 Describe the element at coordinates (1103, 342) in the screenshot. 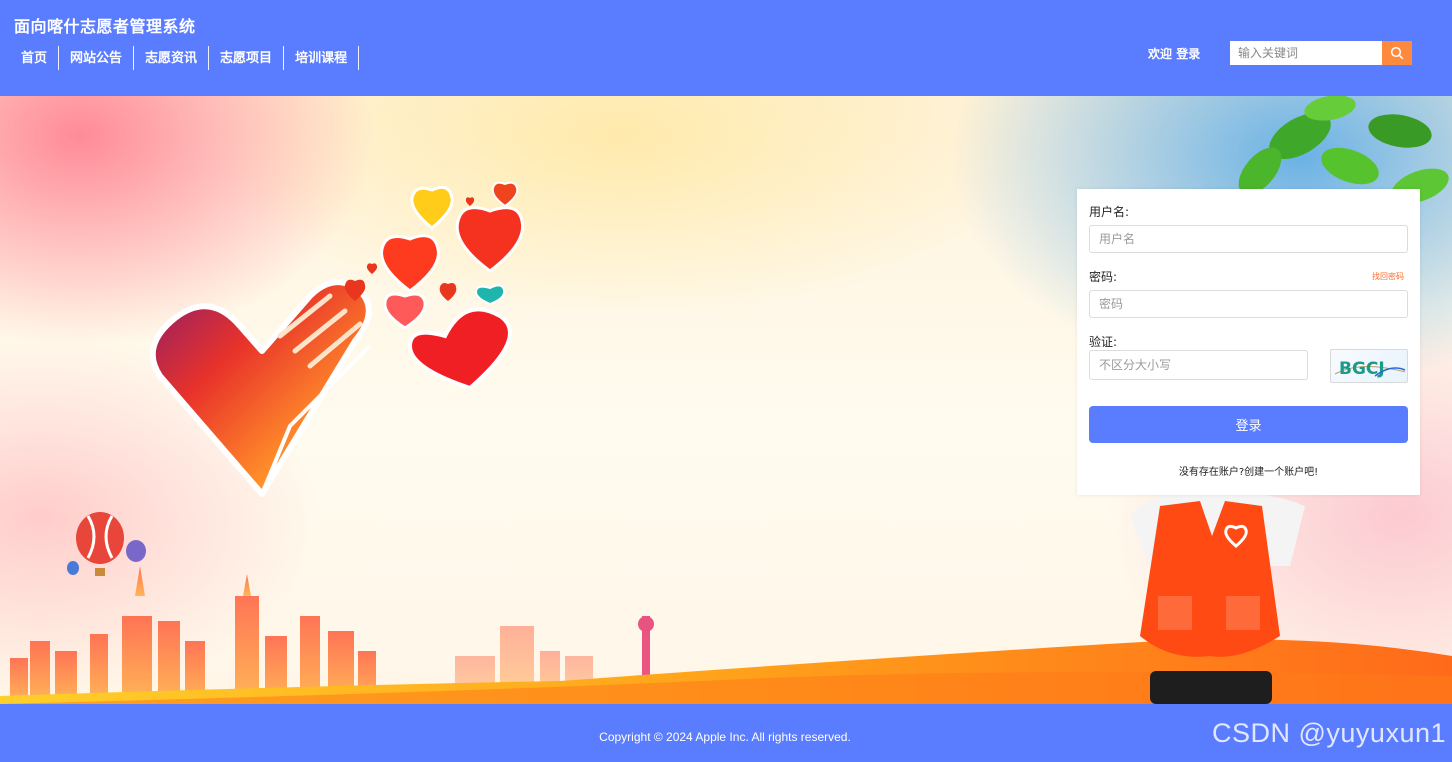

I see `captcha-label: 验证:` at that location.